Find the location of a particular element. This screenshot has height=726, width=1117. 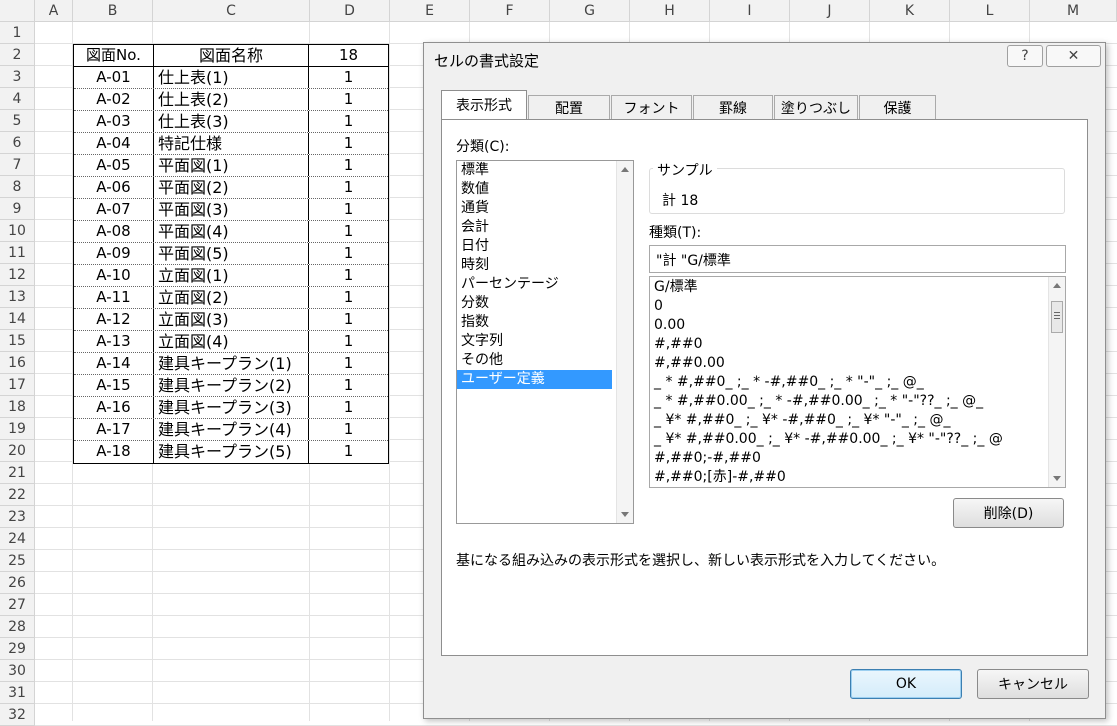

category-item: パーセンテージ is located at coordinates (545, 284).